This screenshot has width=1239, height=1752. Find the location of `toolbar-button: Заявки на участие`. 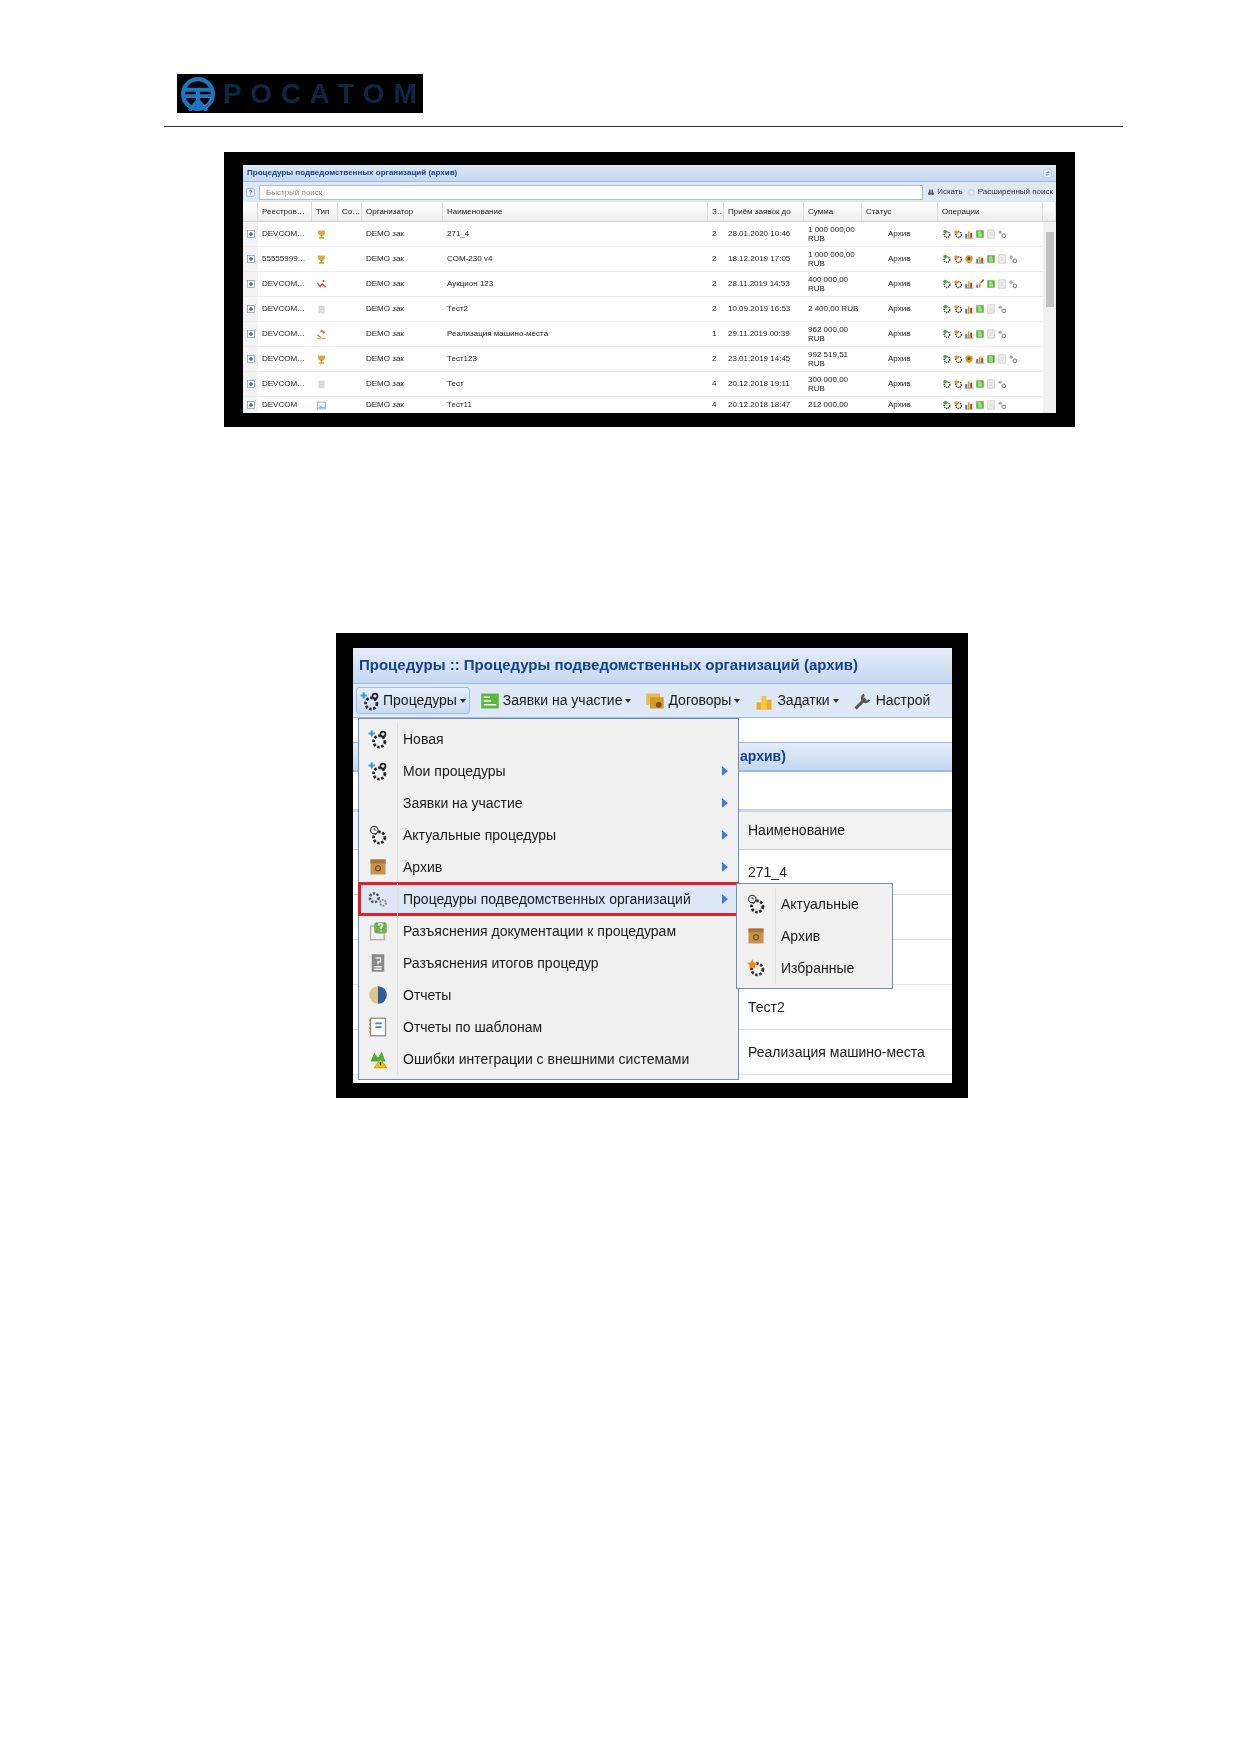

toolbar-button: Заявки на участие is located at coordinates (555, 700).